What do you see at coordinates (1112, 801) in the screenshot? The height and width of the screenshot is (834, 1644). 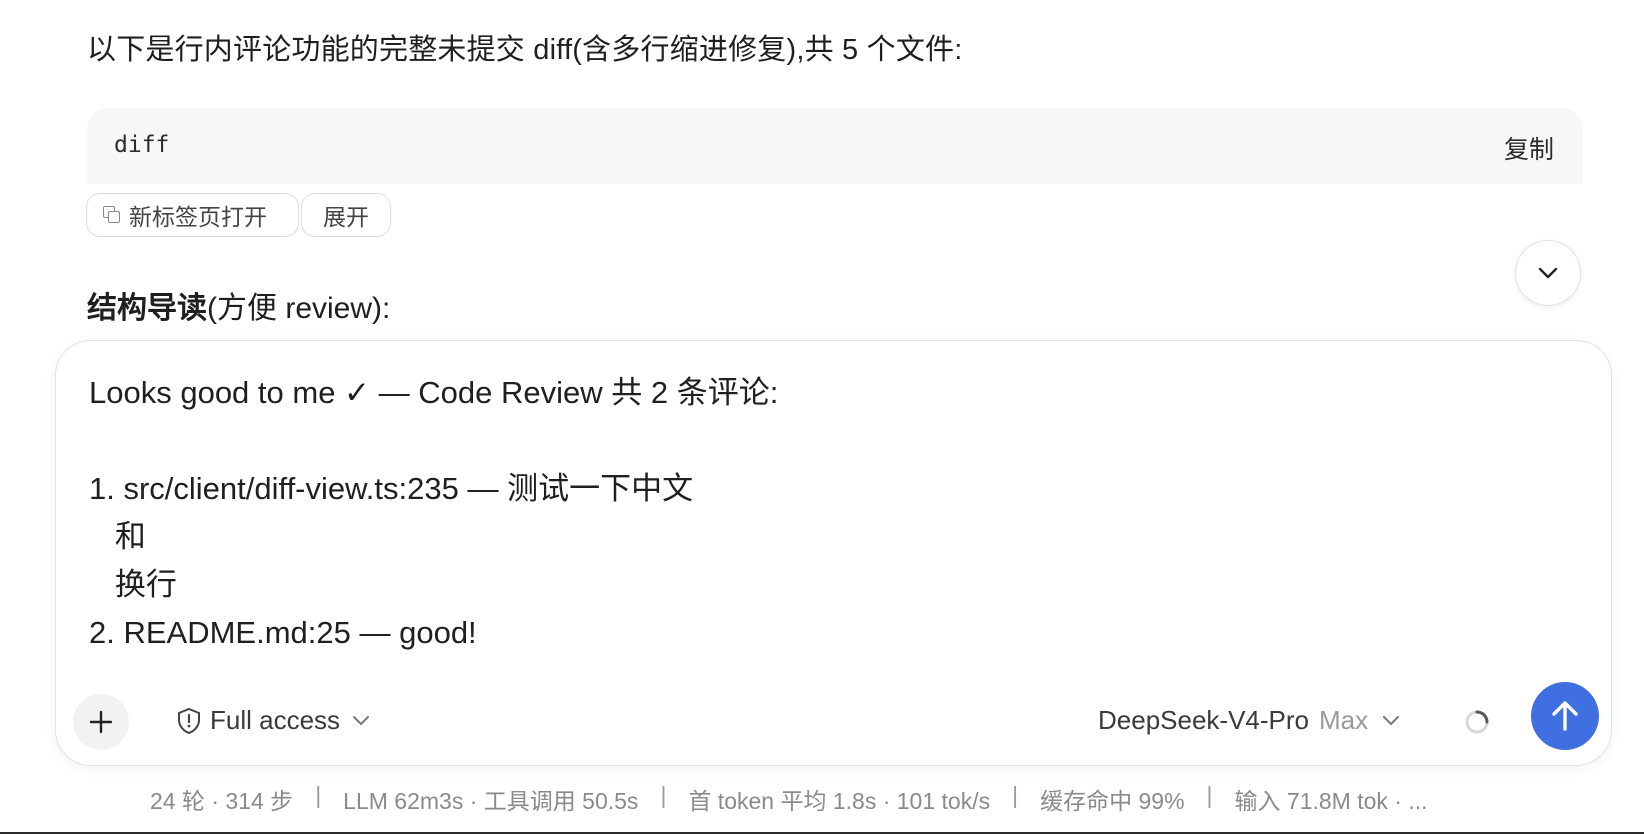 I see `status-cache-hit: 缓存命中 99%` at bounding box center [1112, 801].